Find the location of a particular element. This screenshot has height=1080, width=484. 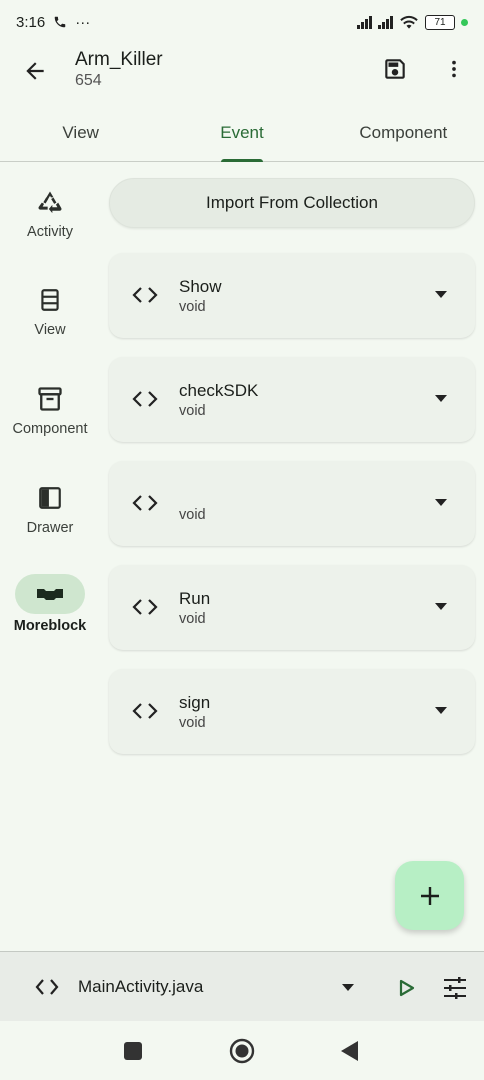

moreblock-card: Run void is located at coordinates (292, 607).